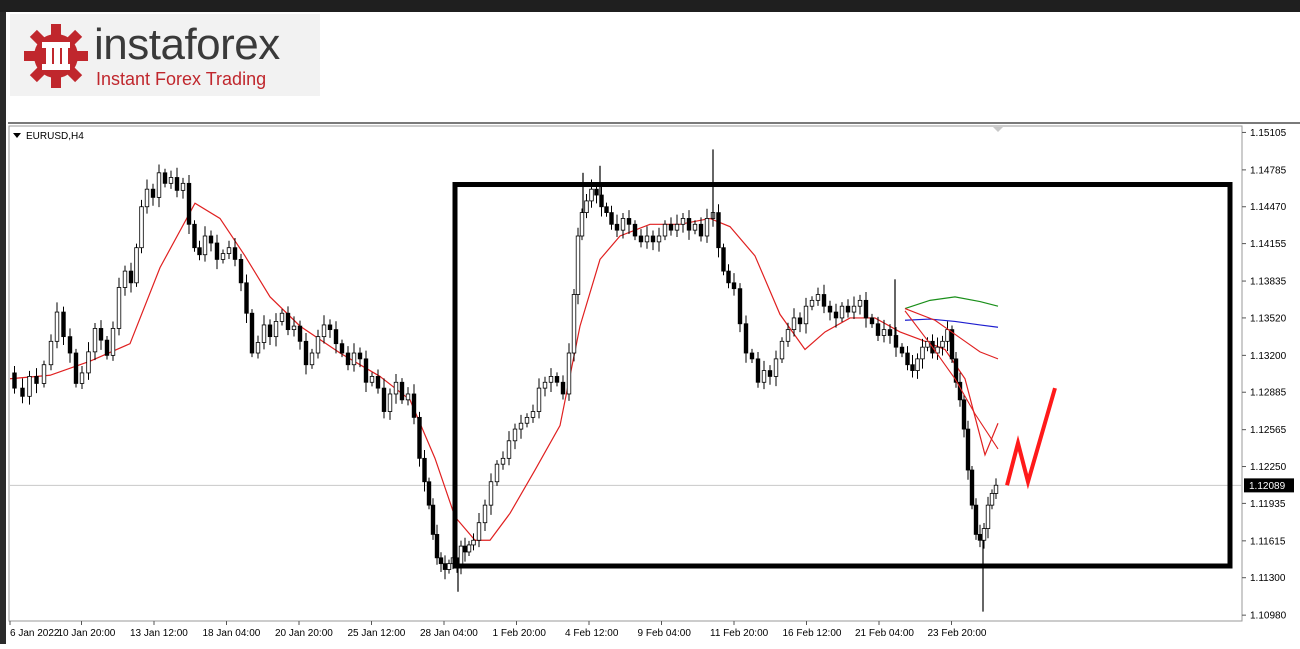  Describe the element at coordinates (1268, 467) in the screenshot. I see `y-tick-label: 1.12250` at that location.